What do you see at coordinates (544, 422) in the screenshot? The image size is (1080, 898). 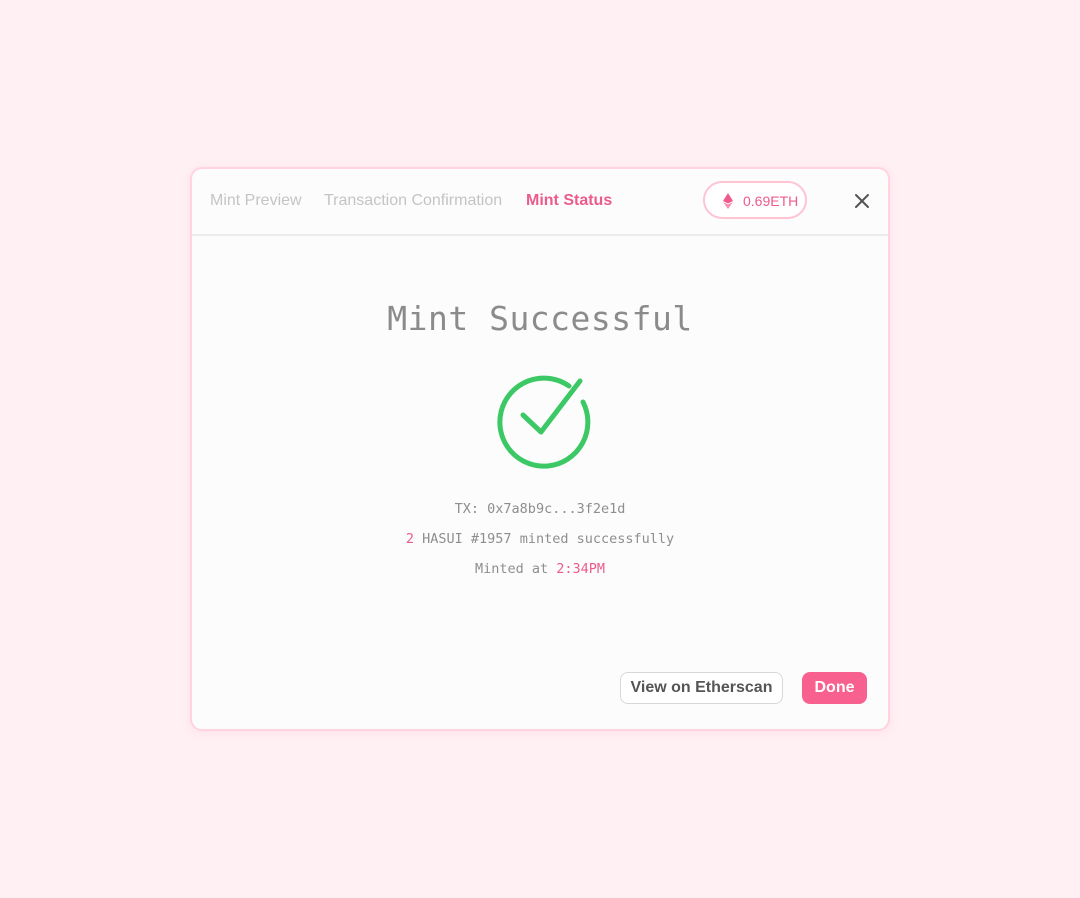 I see `check-circle-icon` at bounding box center [544, 422].